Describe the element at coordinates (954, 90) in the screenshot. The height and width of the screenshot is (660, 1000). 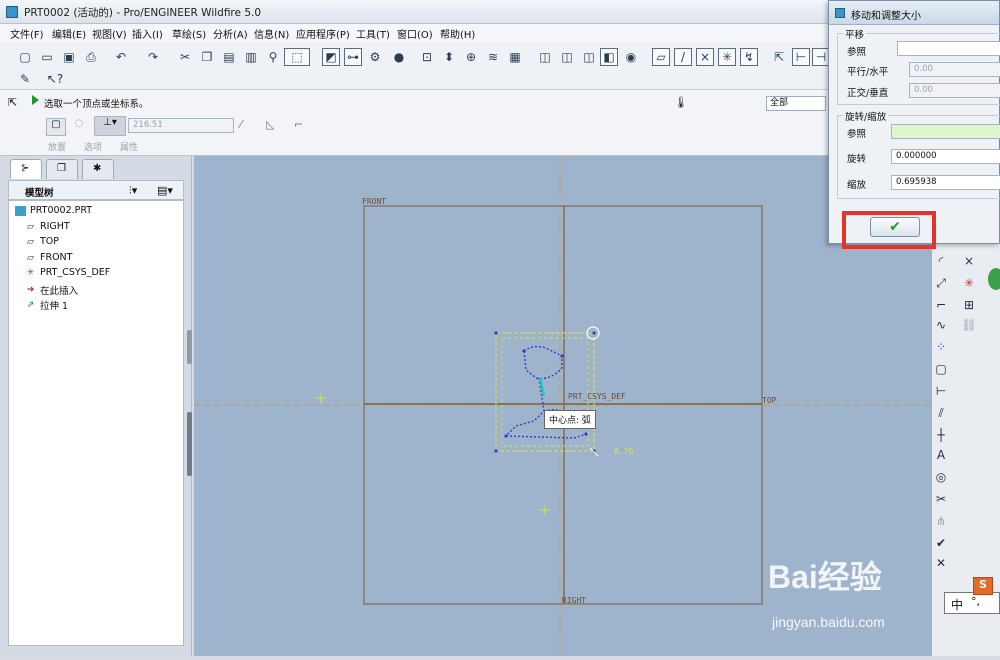
I see `vertical-field: 0.00` at that location.